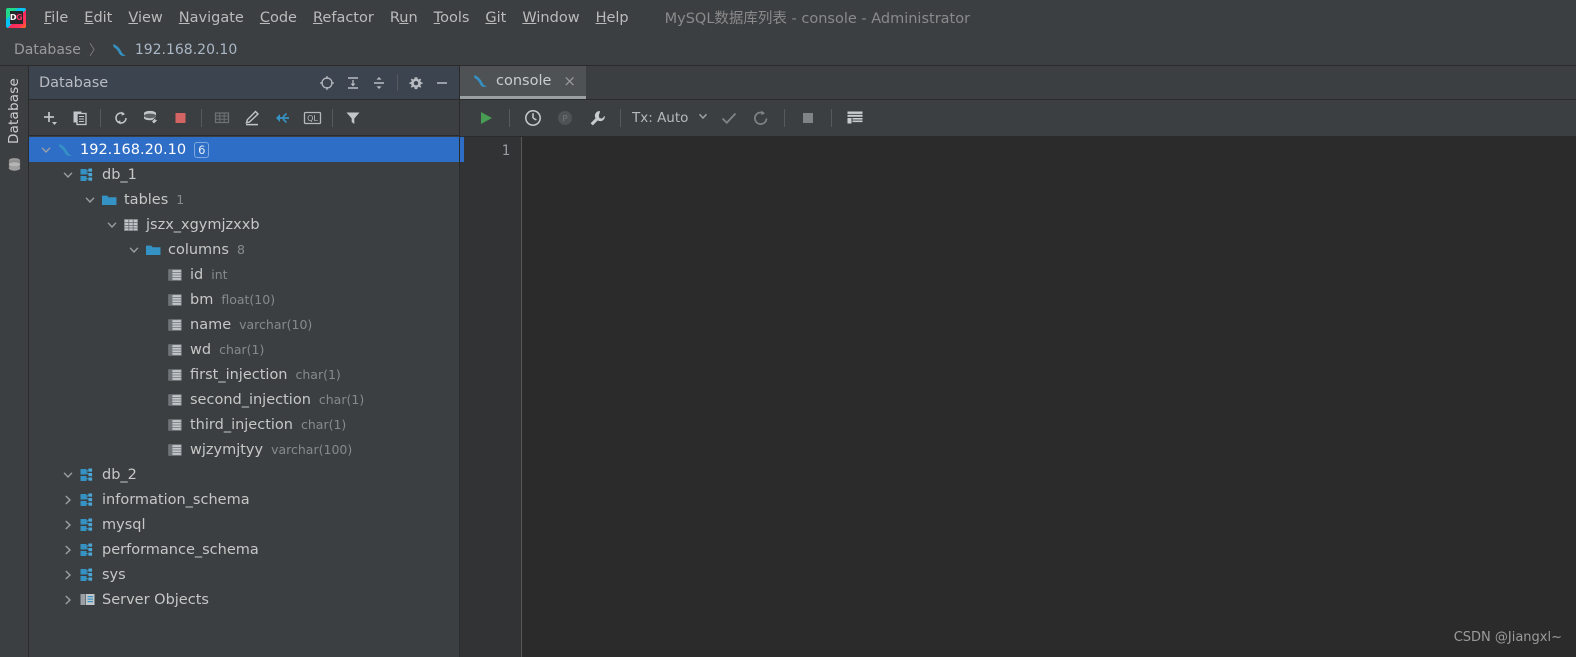 The height and width of the screenshot is (657, 1576). What do you see at coordinates (729, 118) in the screenshot?
I see `commit-check-icon` at bounding box center [729, 118].